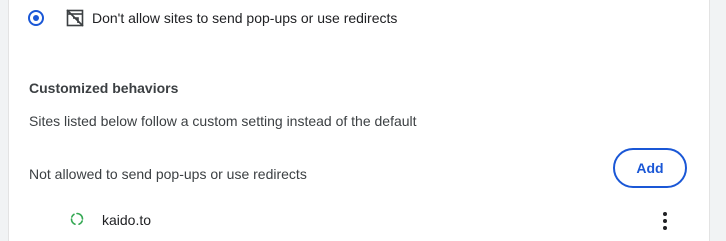  I want to click on site-list-item: kaido.to, so click(359, 220).